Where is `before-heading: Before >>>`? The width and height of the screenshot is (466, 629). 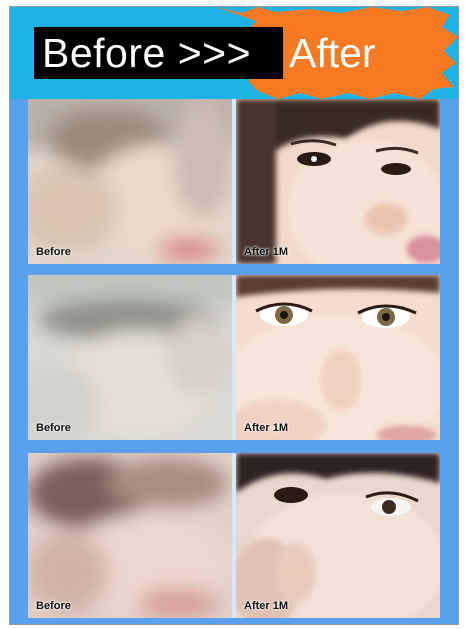
before-heading: Before >>> is located at coordinates (158, 53).